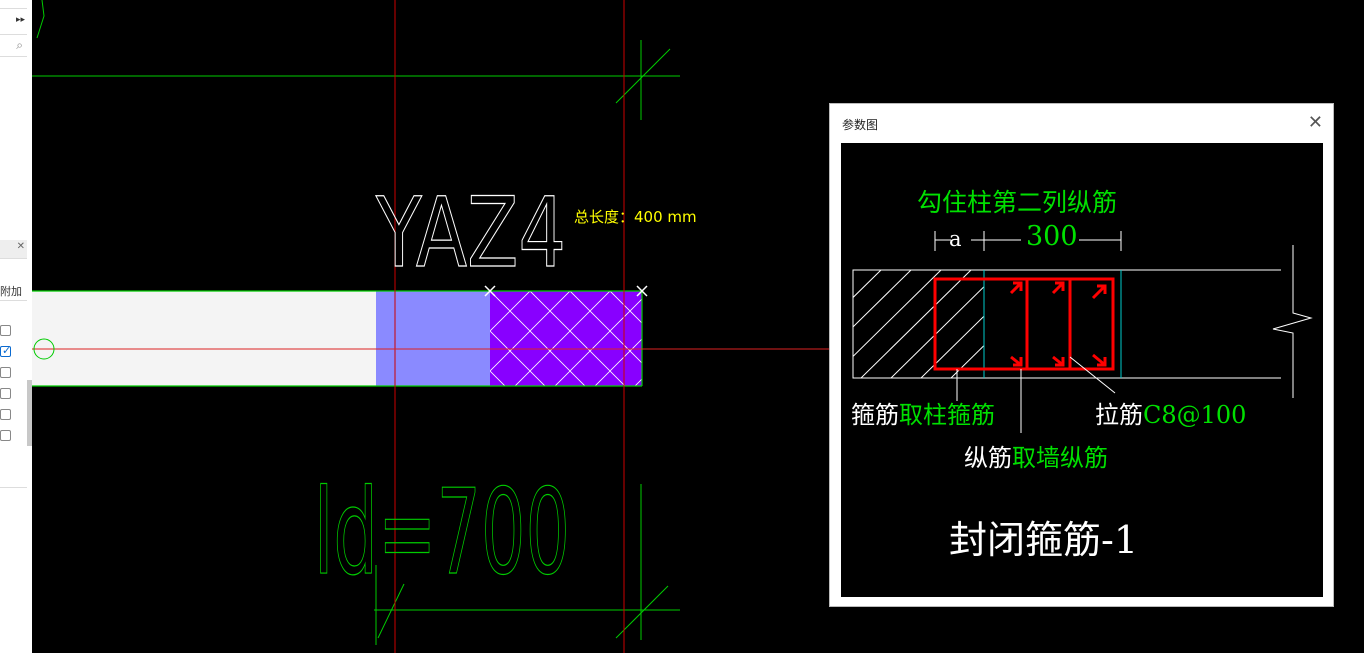  What do you see at coordinates (1052, 236) in the screenshot?
I see `dim-300-label: 300` at bounding box center [1052, 236].